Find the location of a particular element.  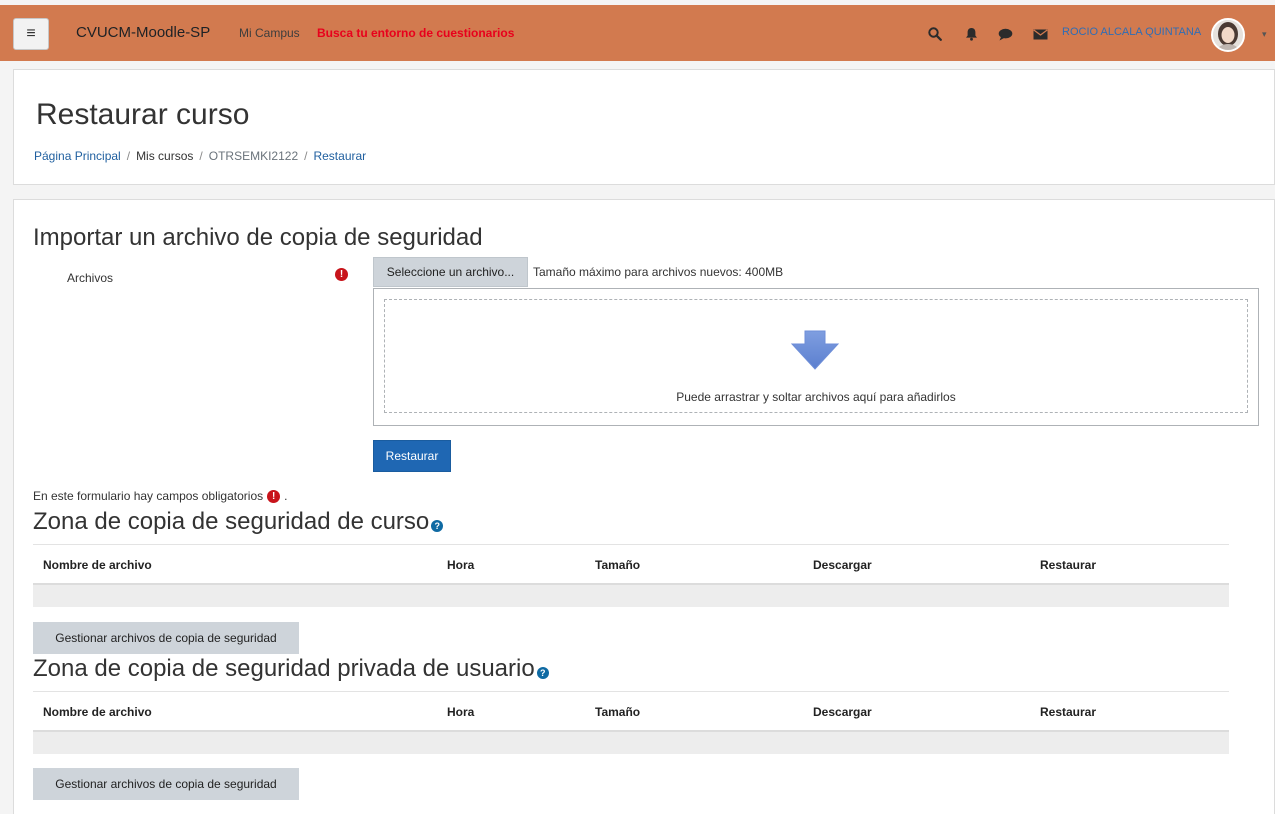

breadcrumb-my-courses: Mis cursos is located at coordinates (165, 156).